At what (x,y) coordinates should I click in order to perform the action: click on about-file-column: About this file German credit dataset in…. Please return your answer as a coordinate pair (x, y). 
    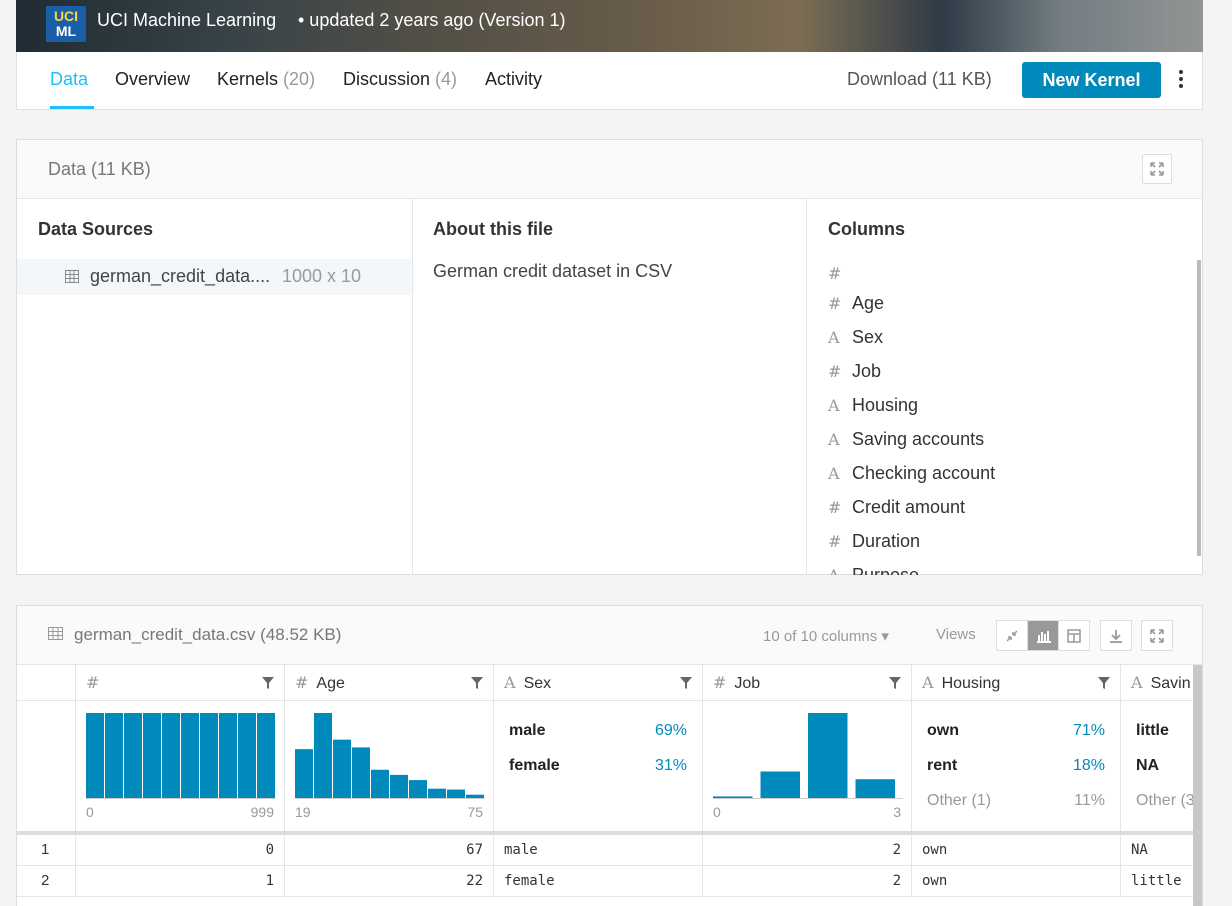
    Looking at the image, I should click on (610, 387).